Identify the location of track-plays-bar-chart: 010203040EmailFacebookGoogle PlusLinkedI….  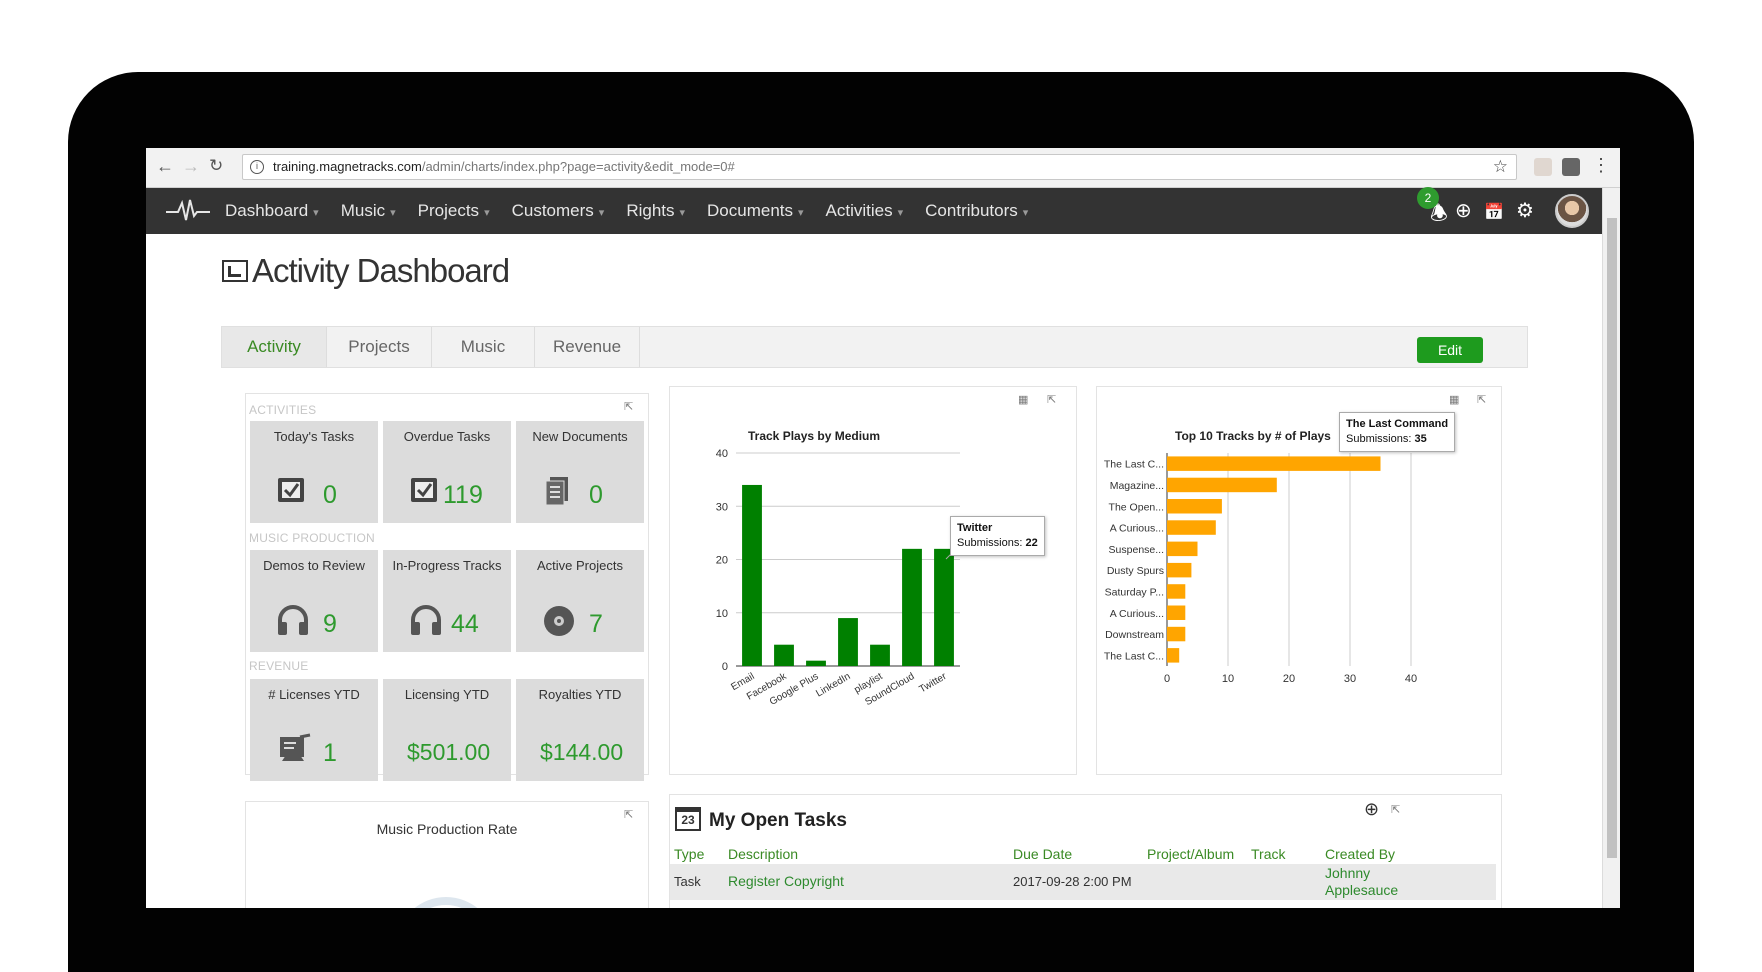
(838, 578).